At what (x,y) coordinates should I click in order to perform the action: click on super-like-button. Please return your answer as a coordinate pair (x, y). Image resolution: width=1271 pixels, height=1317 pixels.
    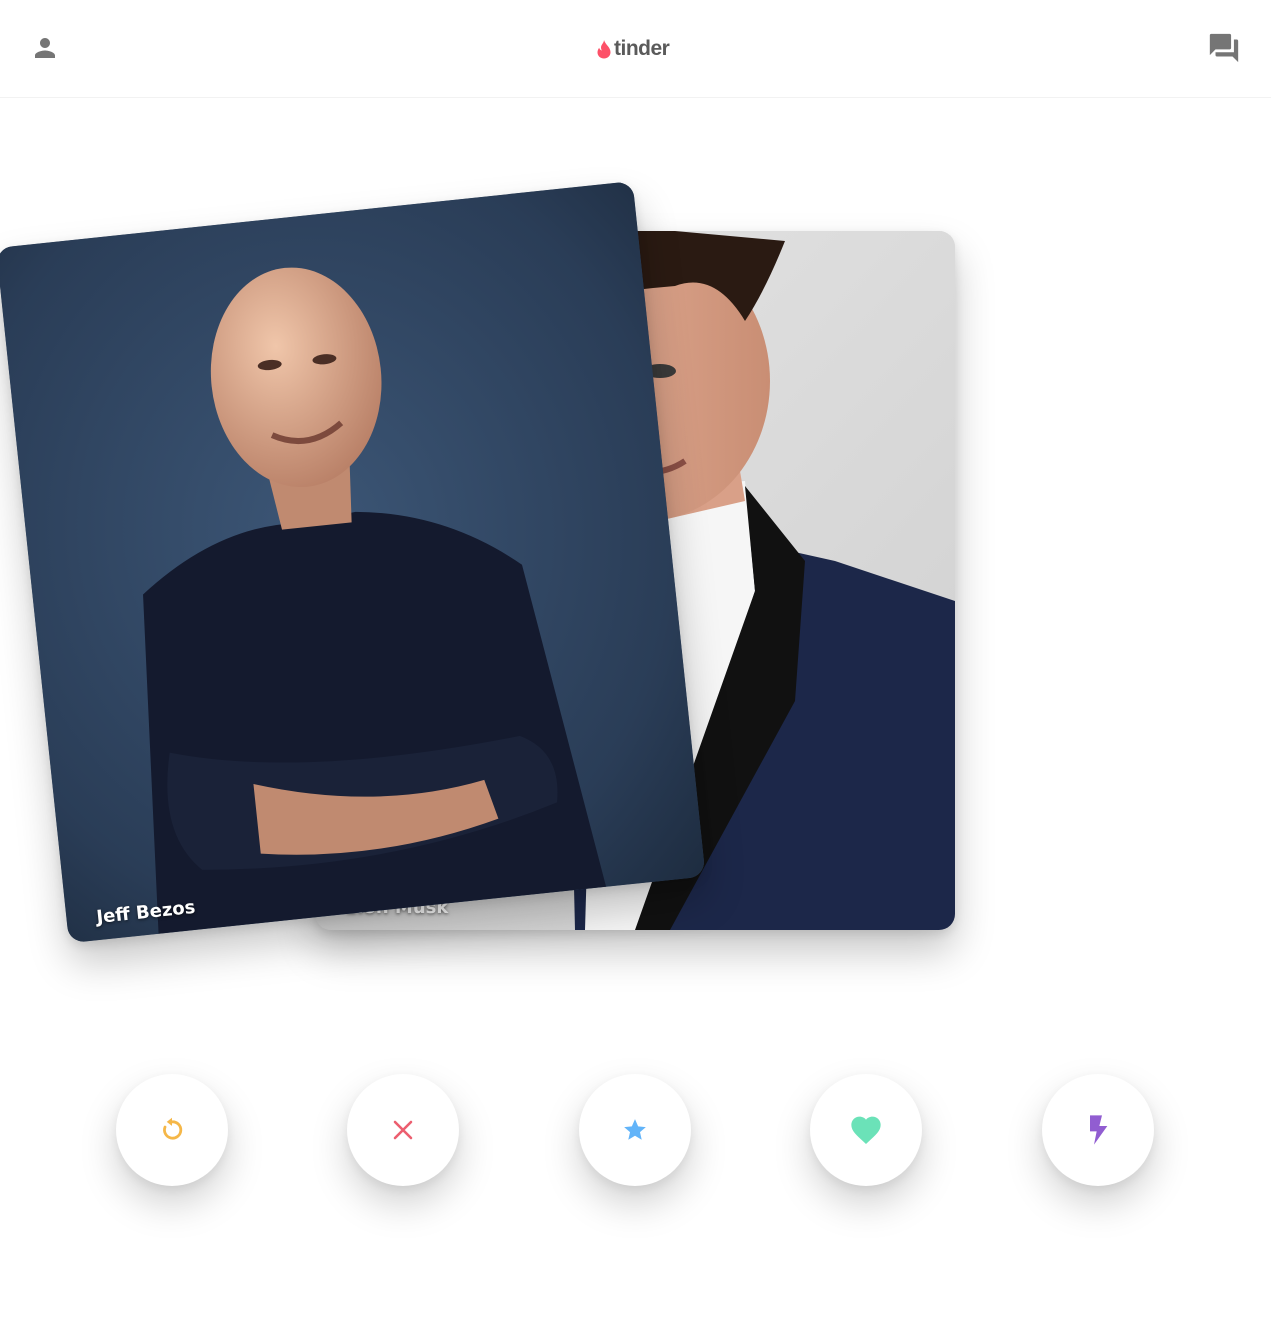
    Looking at the image, I should click on (635, 1130).